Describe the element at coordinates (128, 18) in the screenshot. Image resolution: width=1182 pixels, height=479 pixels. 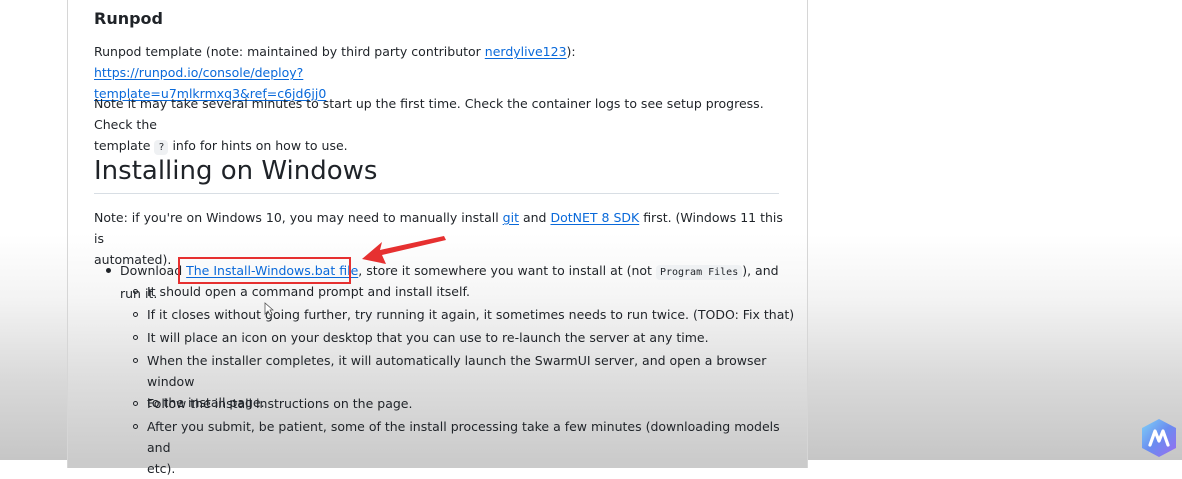
I see `runpod-heading: Runpod` at that location.